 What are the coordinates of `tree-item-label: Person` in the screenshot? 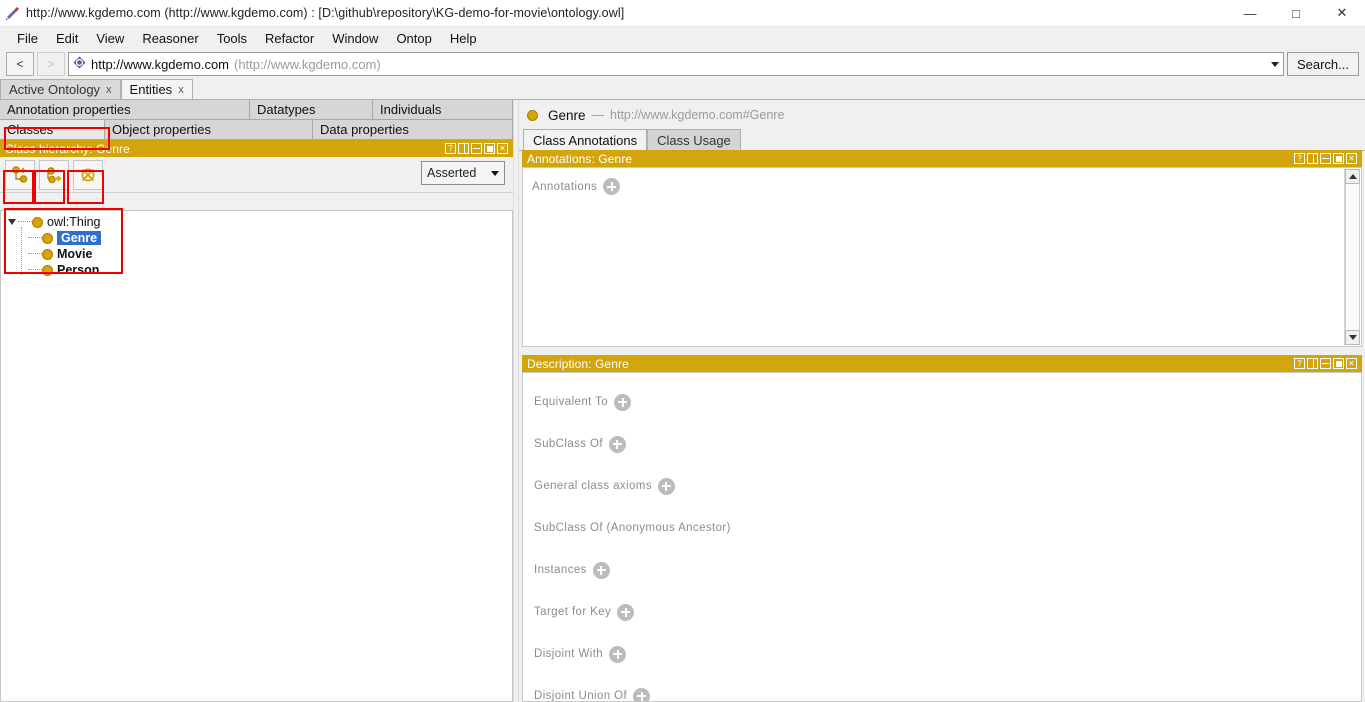 It's located at (78, 270).